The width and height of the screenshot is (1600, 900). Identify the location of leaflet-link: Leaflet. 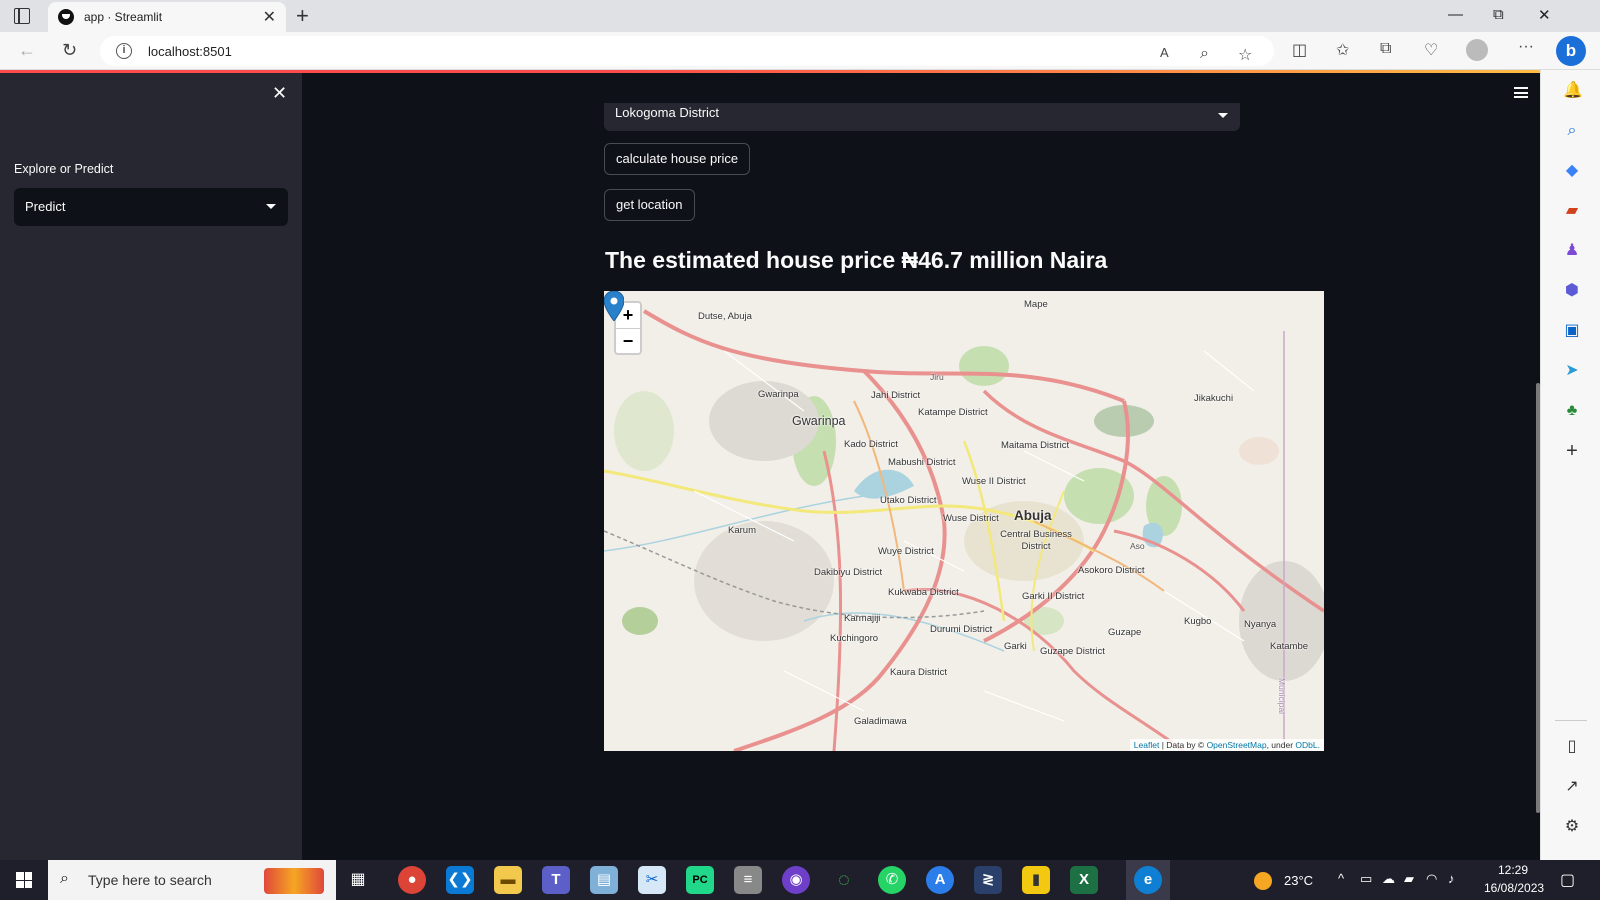
(1147, 745).